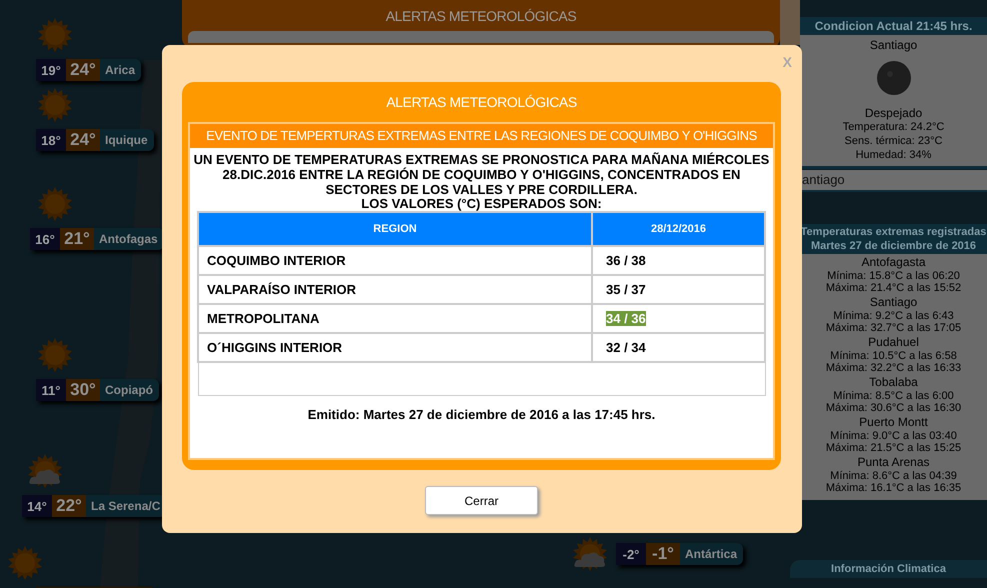 This screenshot has width=987, height=588. I want to click on current-conditions-header: Condicion Actual 21:45 hrs., so click(893, 26).